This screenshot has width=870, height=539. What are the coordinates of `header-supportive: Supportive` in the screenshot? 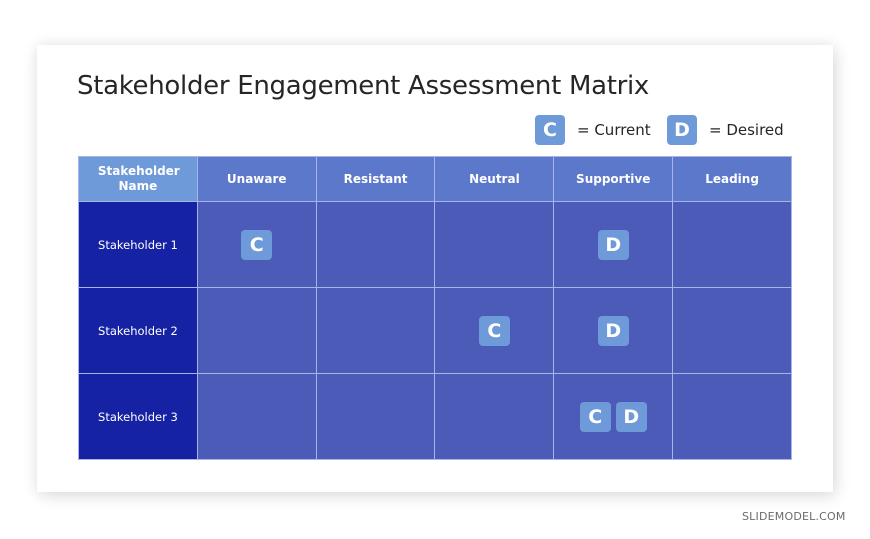 It's located at (613, 179).